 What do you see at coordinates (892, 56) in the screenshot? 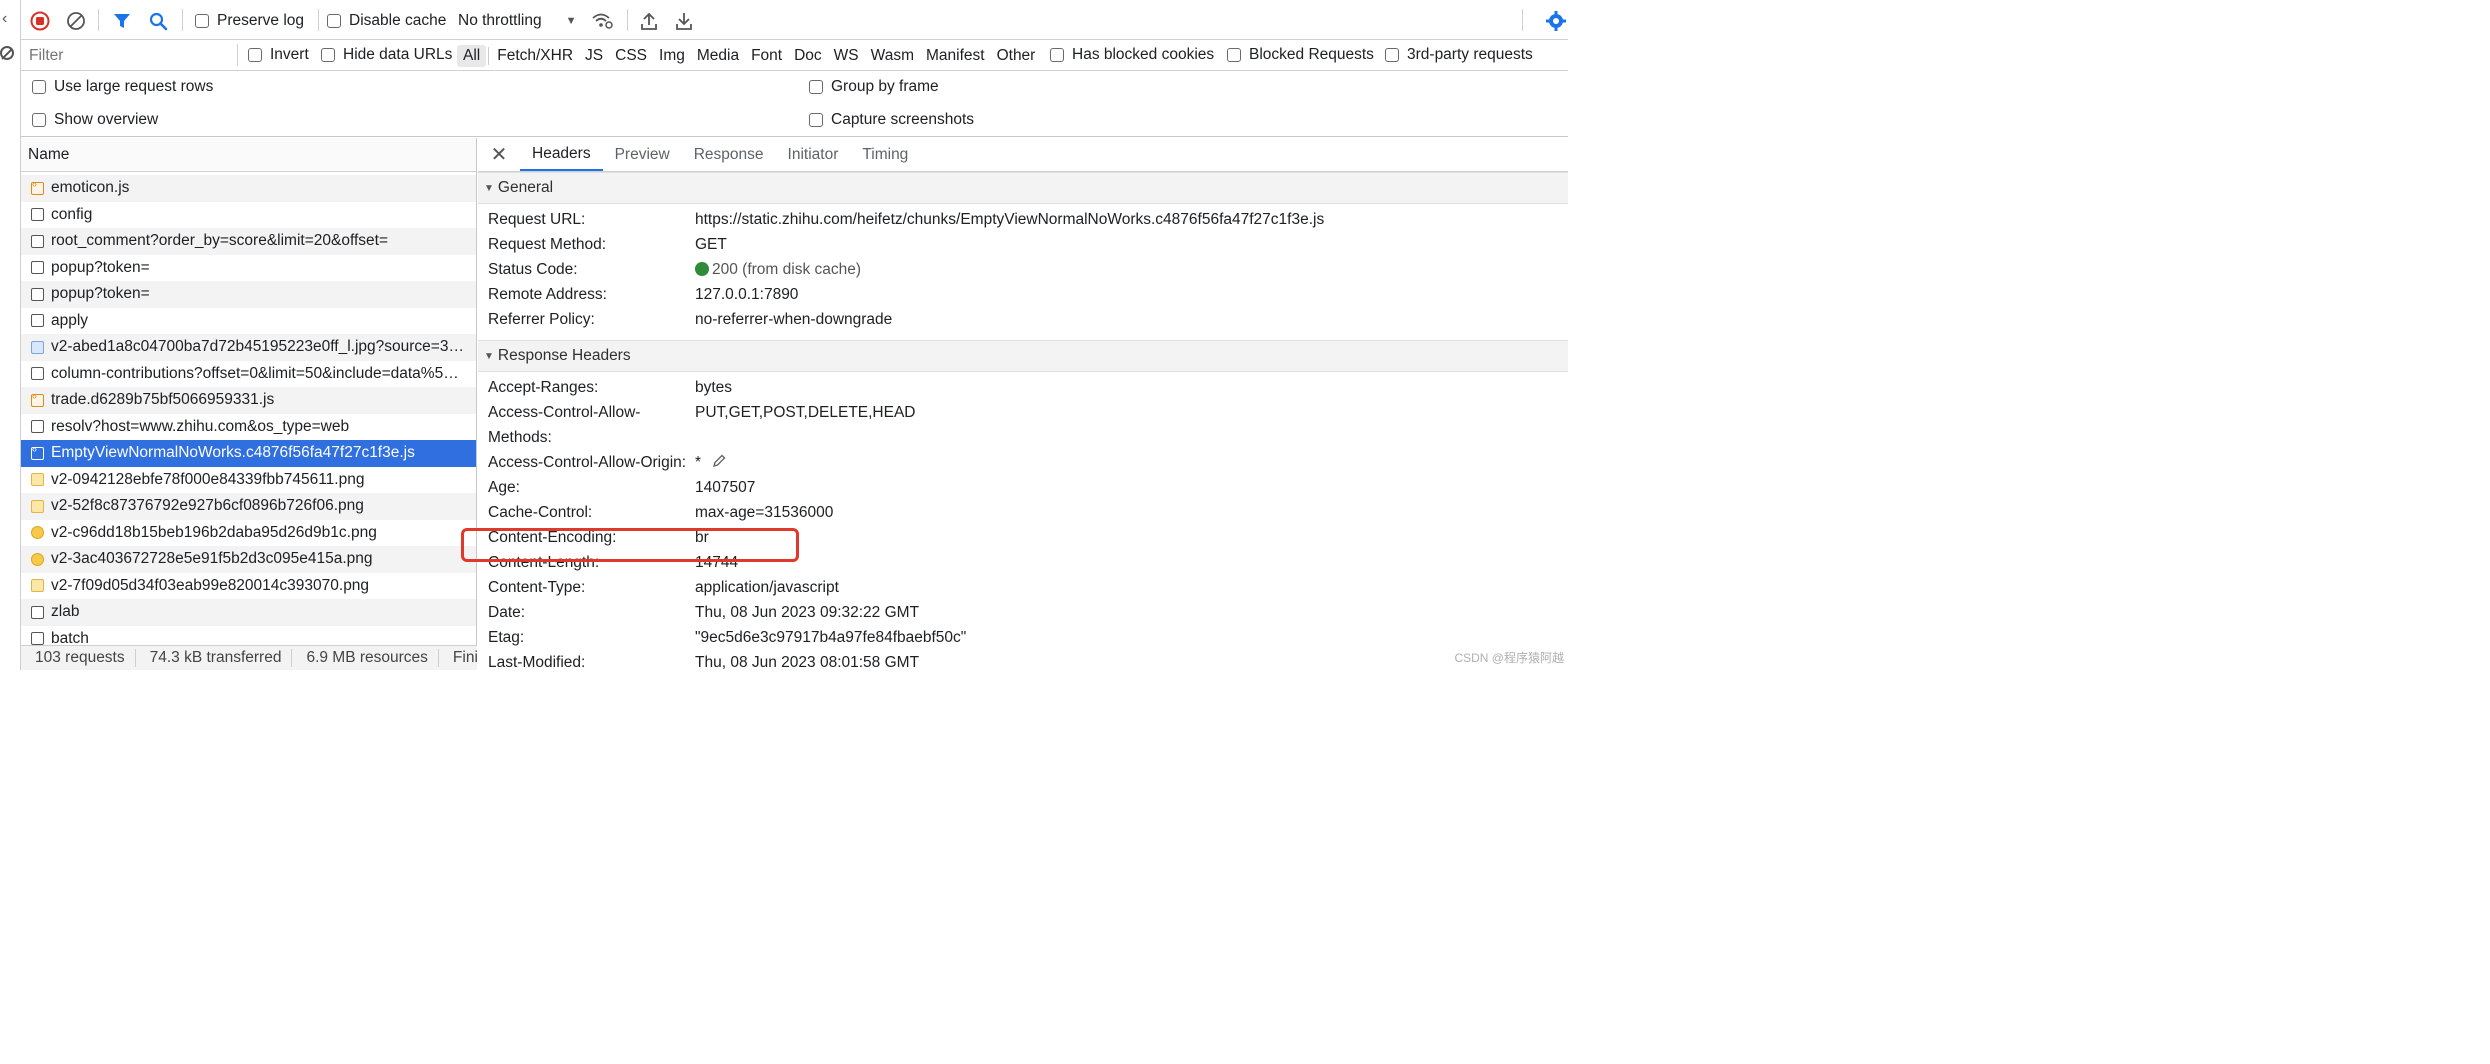
I see `type-filter-wasm: Wasm` at bounding box center [892, 56].